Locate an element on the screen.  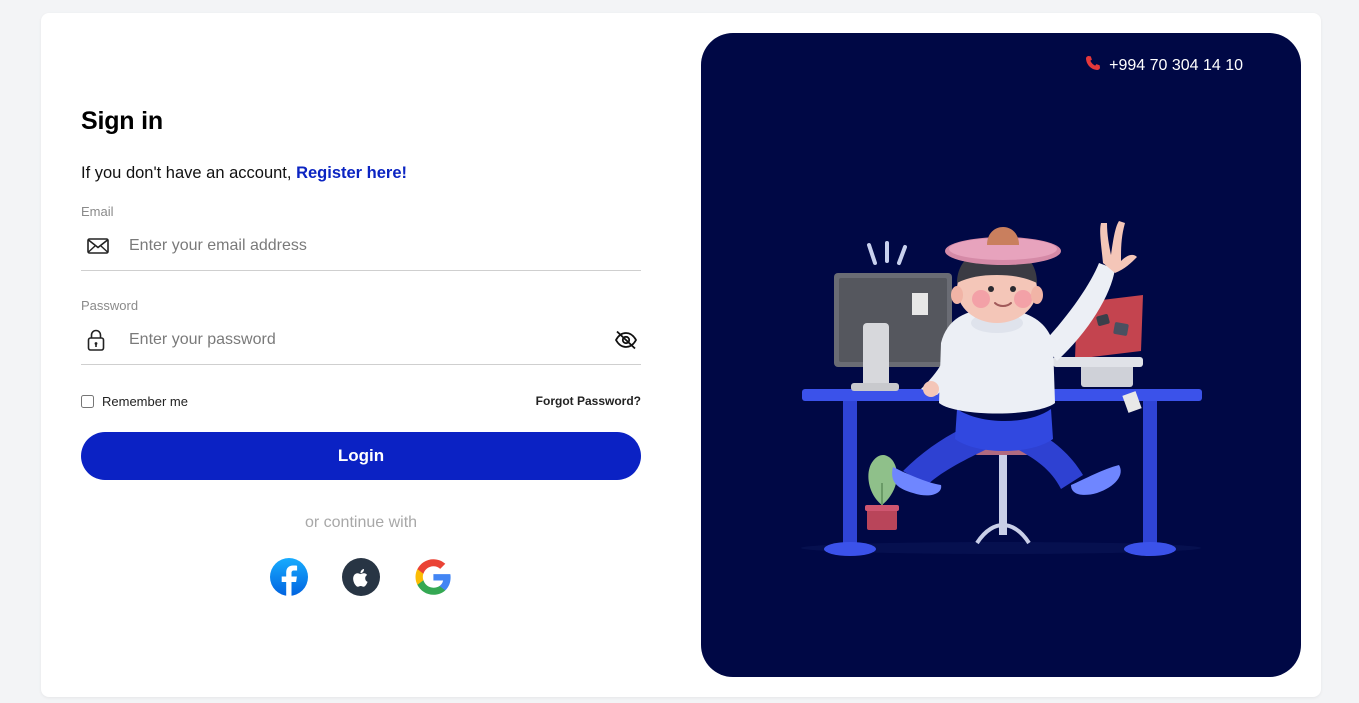
envelope-icon is located at coordinates (99, 246).